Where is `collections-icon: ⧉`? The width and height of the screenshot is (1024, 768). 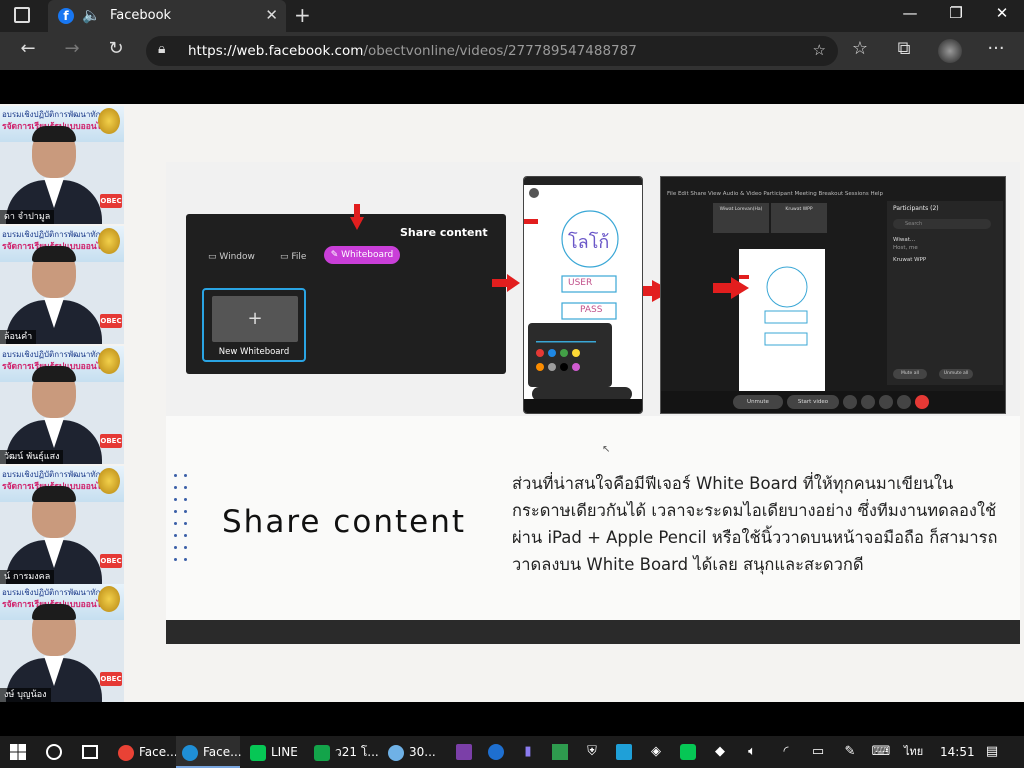
collections-icon: ⧉ is located at coordinates (904, 48).